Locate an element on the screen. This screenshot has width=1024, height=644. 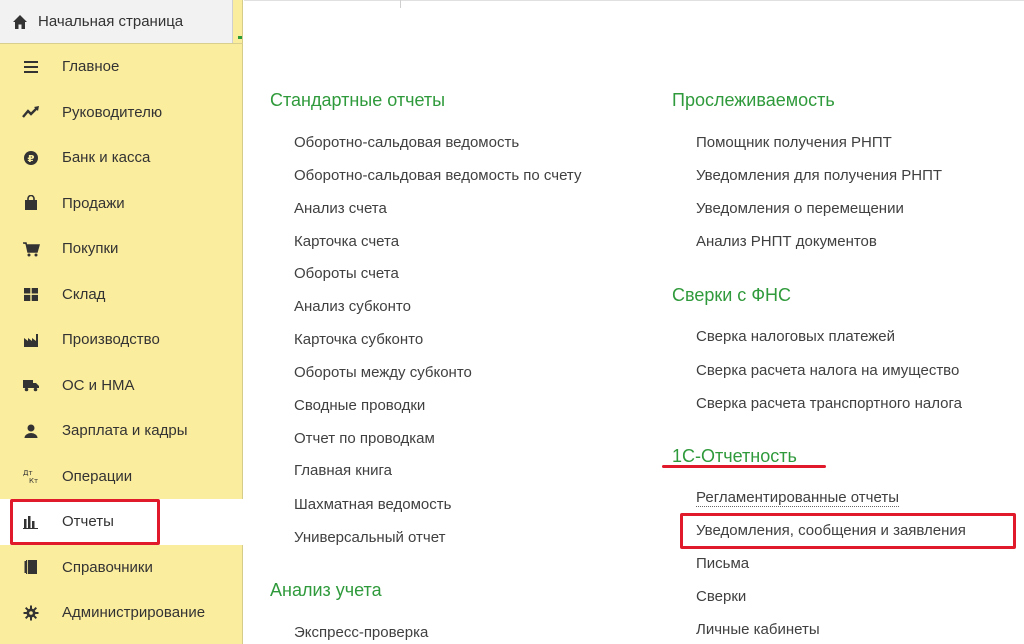
sidebar-item-salary: Зарплата и кадры is located at coordinates (121, 431).